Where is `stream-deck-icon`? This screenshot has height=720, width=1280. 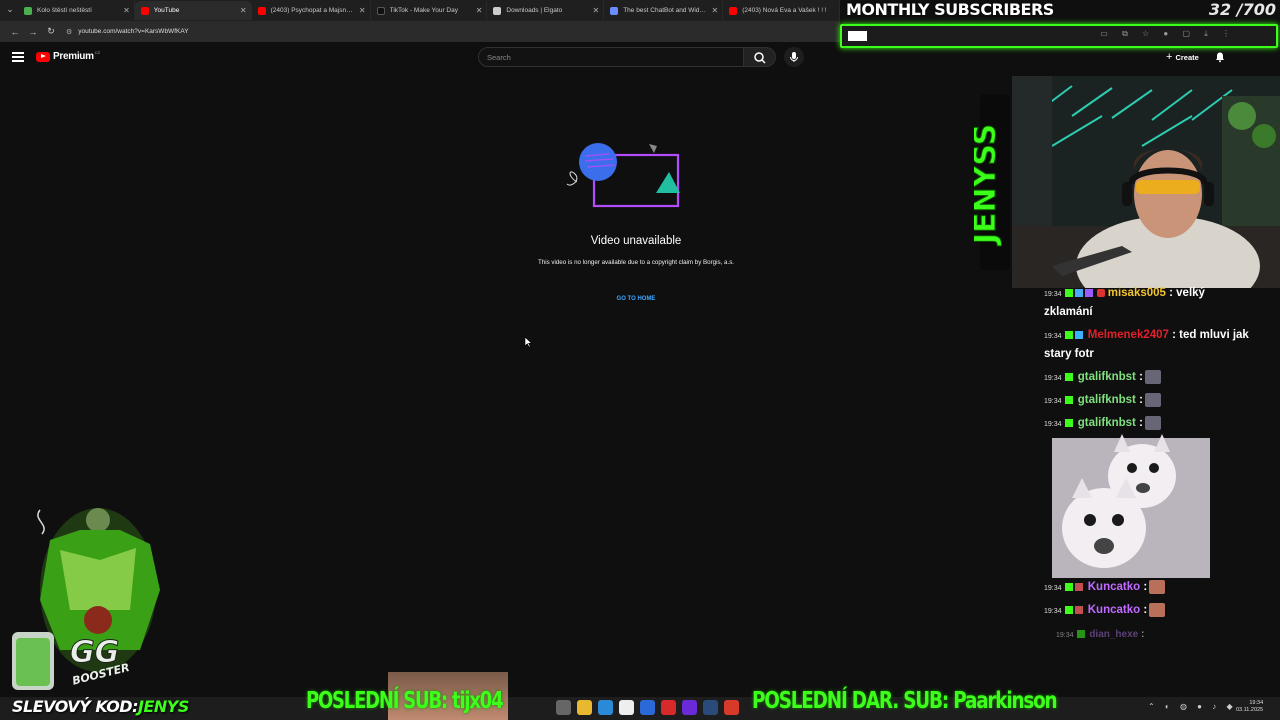
stream-deck-icon is located at coordinates (689, 707).